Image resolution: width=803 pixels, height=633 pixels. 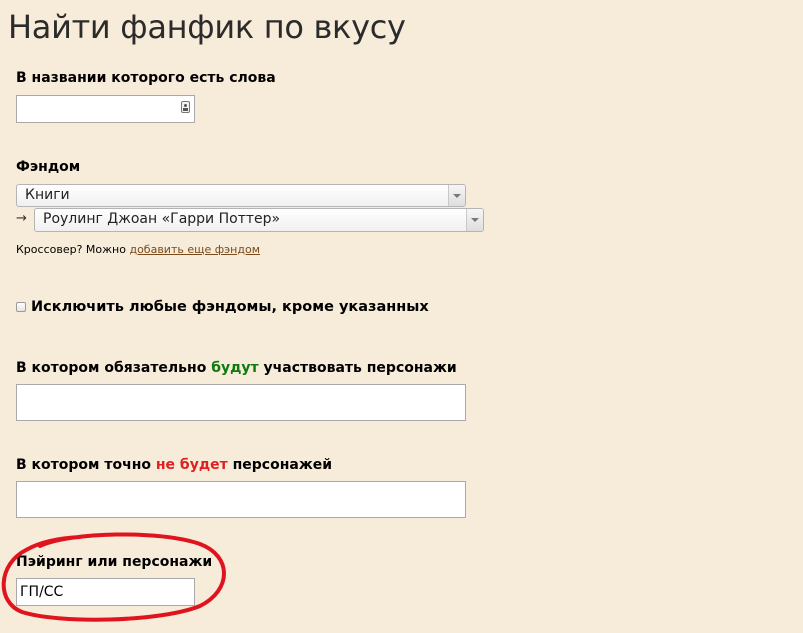 What do you see at coordinates (191, 465) in the screenshot?
I see `characters-excluded-highlight: не будет` at bounding box center [191, 465].